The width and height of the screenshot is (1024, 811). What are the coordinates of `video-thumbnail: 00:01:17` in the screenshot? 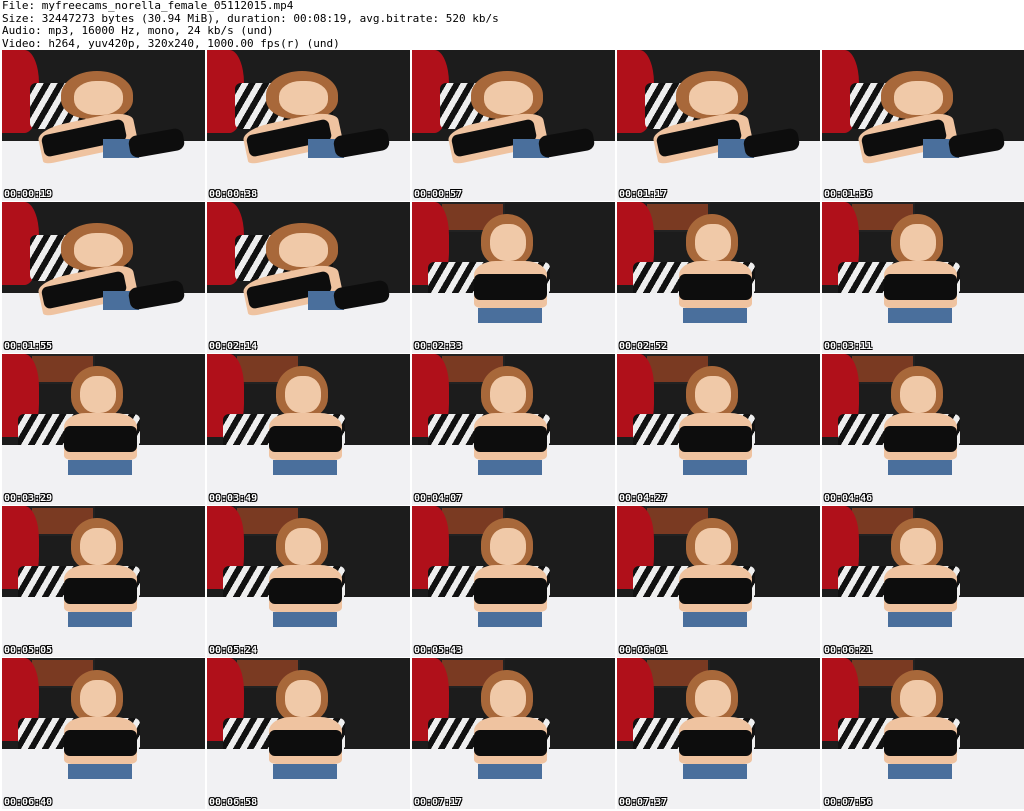 It's located at (718, 125).